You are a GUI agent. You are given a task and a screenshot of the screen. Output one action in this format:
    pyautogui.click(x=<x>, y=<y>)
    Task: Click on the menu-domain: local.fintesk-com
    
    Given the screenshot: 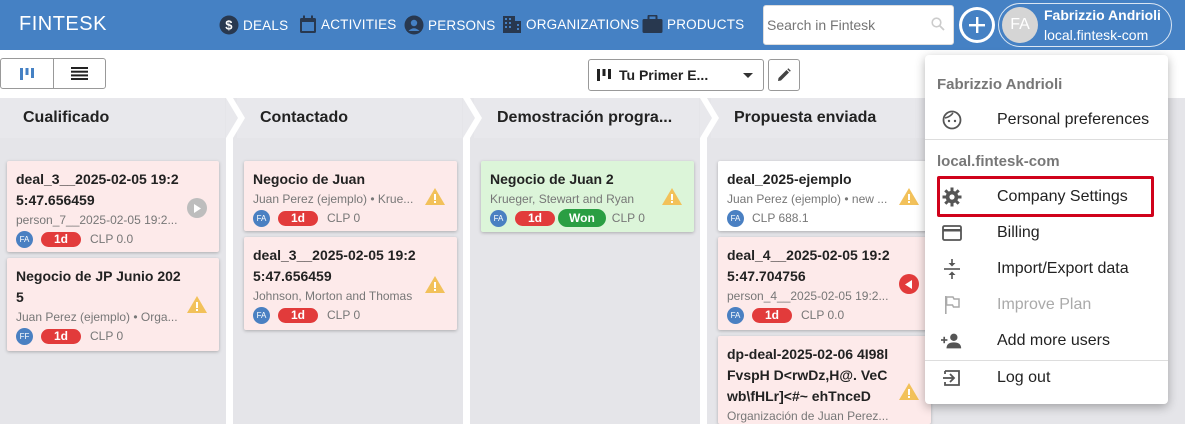 What is the action you would take?
    pyautogui.click(x=998, y=161)
    